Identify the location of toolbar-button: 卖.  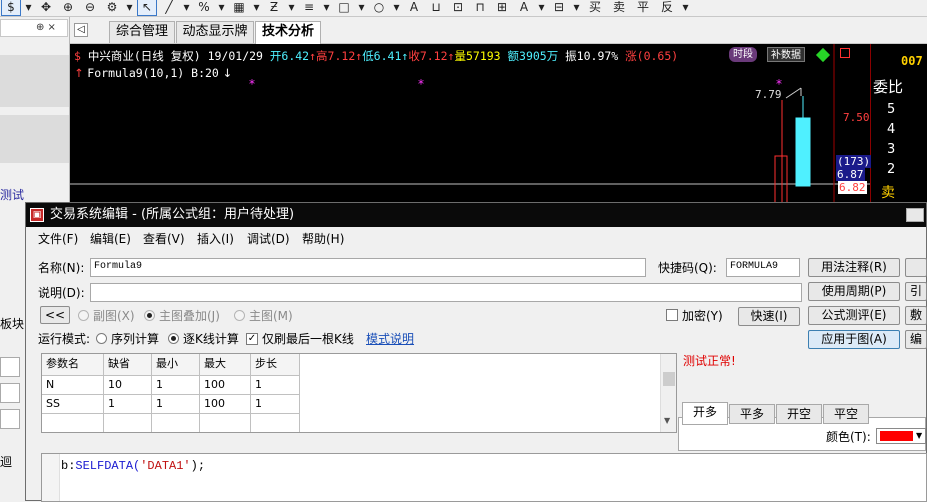
(619, 7).